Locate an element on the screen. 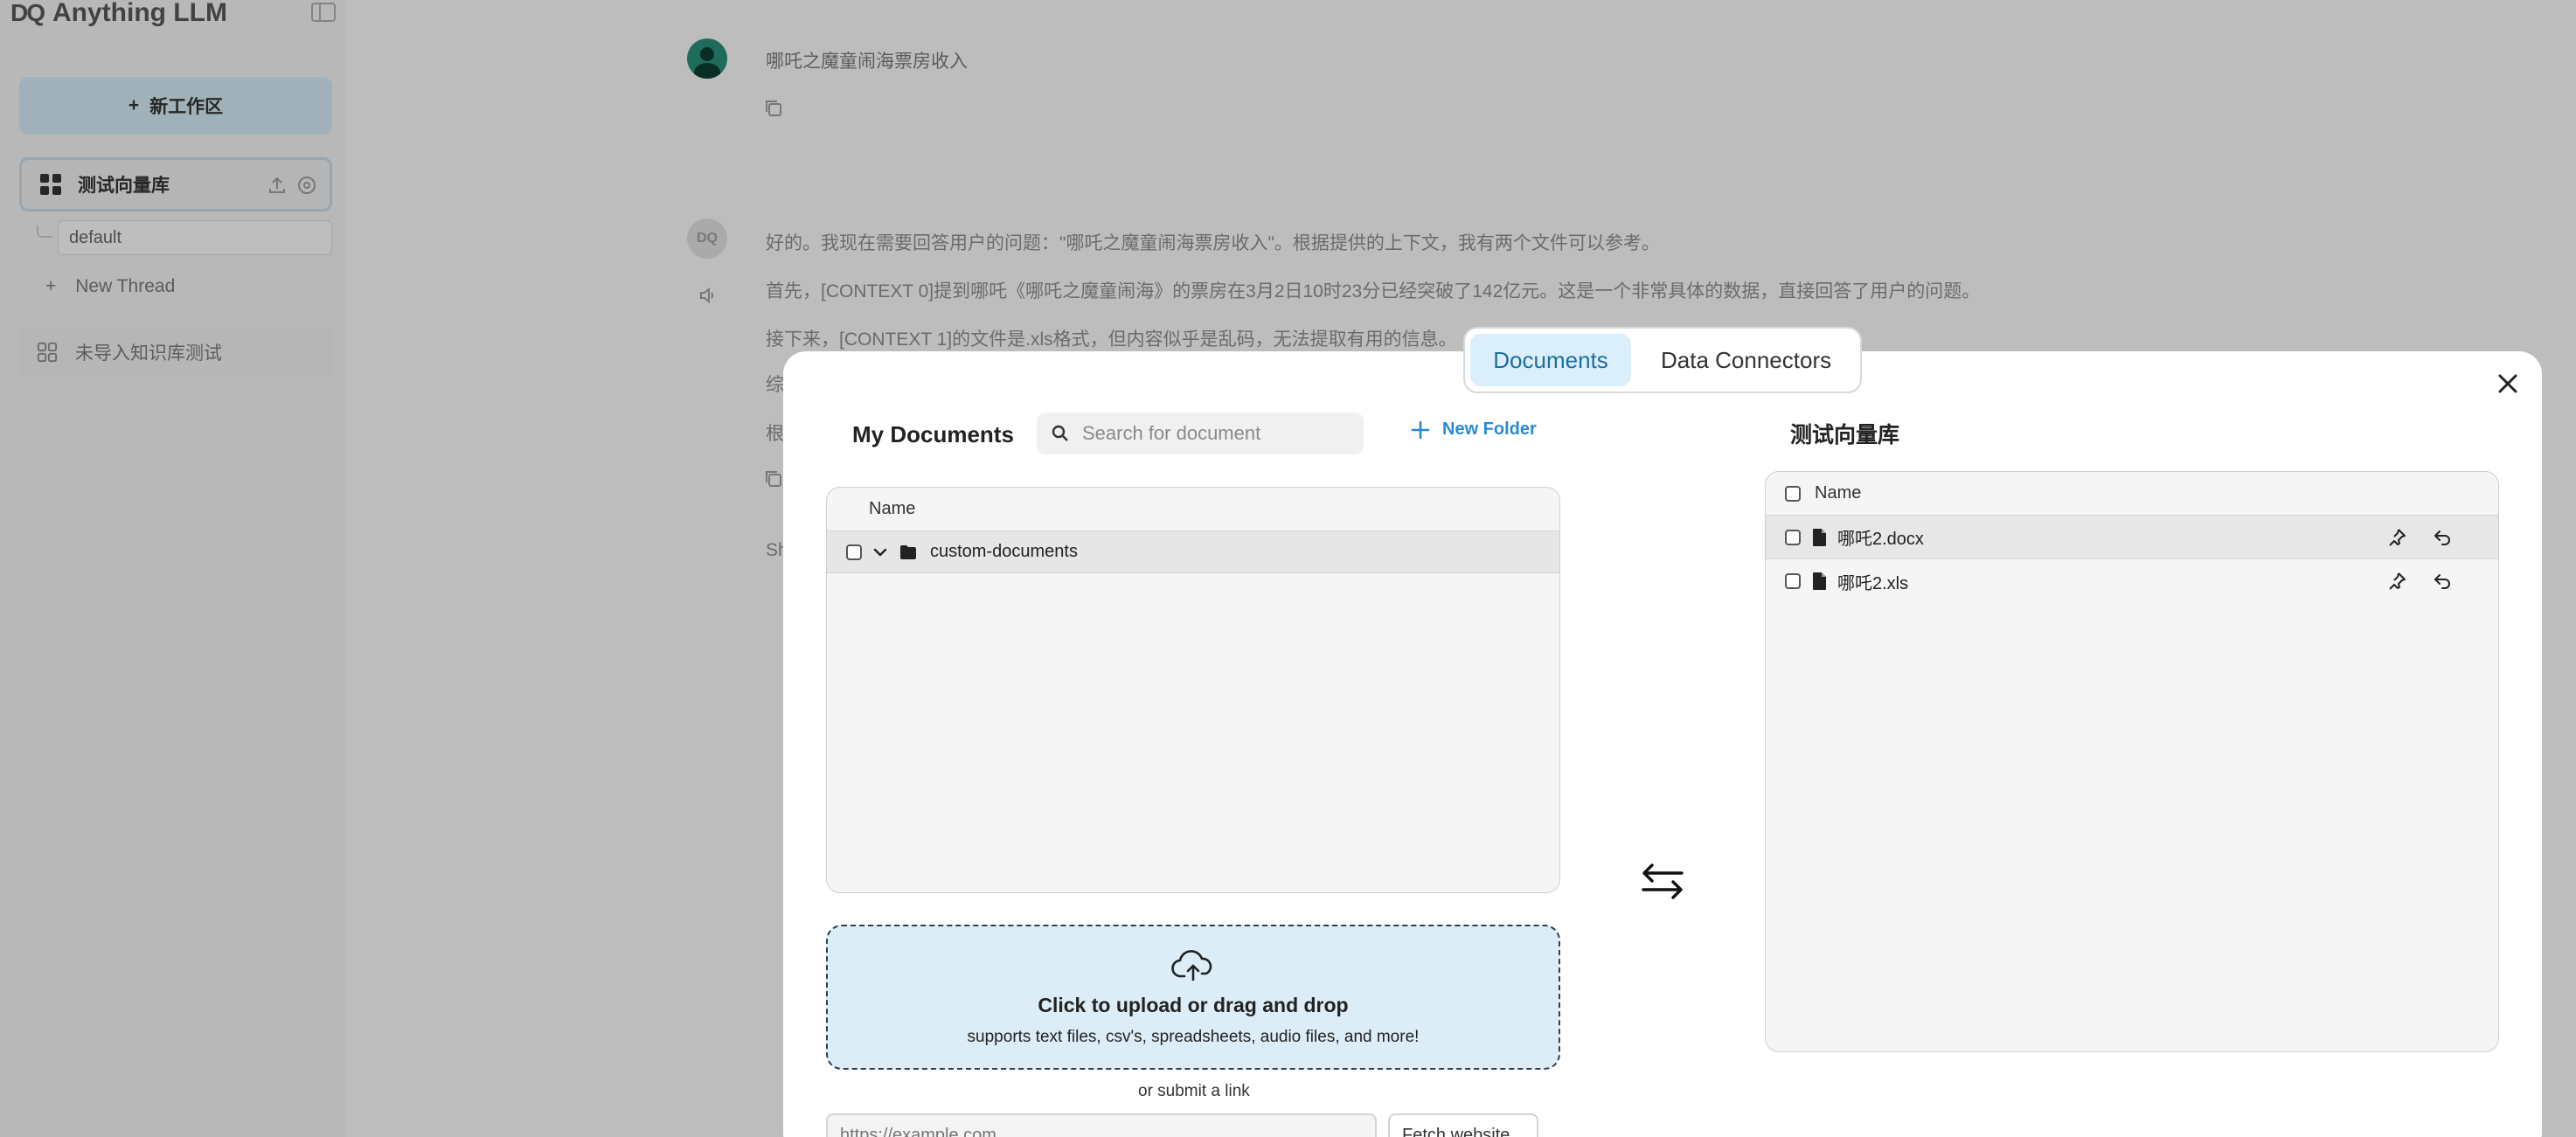 The image size is (2576, 1137). file-row: 哪吒2.docx is located at coordinates (2132, 537).